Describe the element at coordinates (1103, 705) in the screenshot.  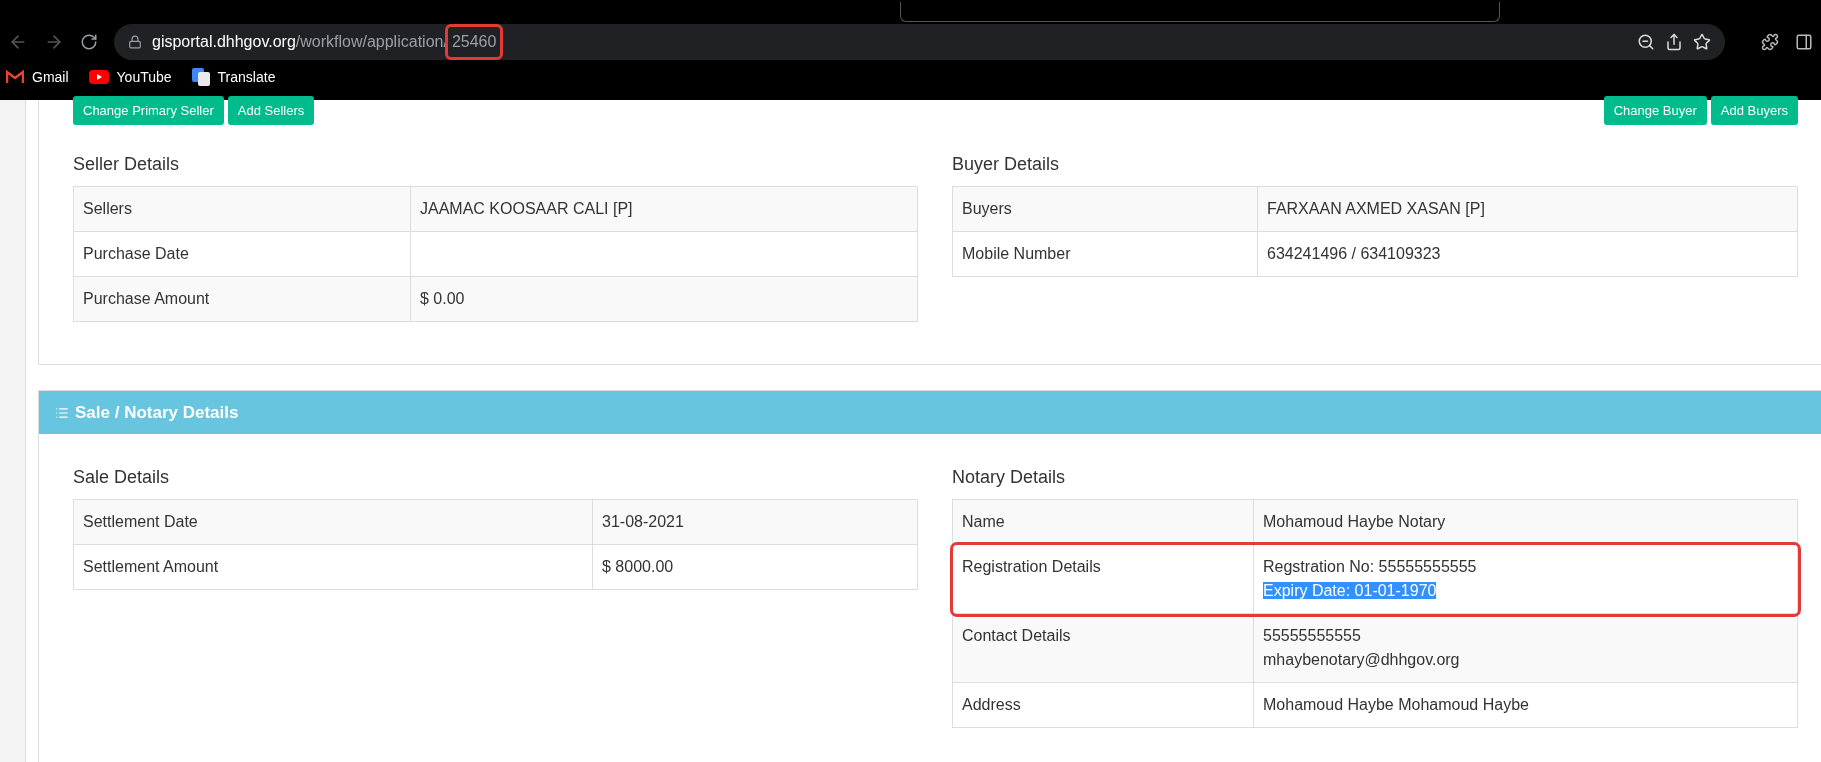
I see `table-cell: Address` at that location.